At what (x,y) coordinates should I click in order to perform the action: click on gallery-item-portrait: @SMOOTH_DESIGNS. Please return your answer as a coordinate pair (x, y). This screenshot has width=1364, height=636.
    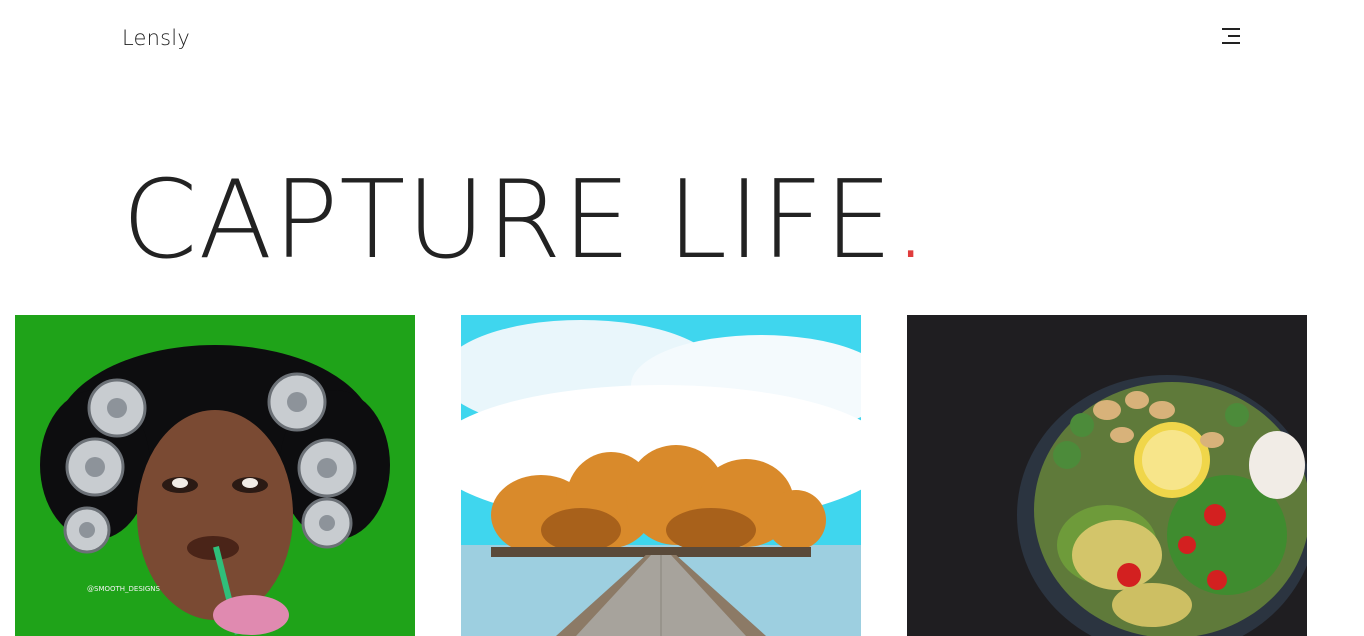
    Looking at the image, I should click on (215, 475).